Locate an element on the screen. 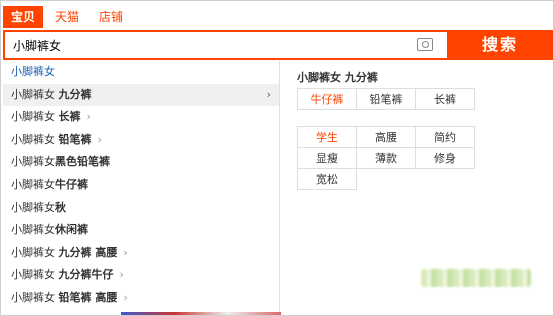 This screenshot has height=316, width=554. chip-slim-fit: 修身 is located at coordinates (445, 158).